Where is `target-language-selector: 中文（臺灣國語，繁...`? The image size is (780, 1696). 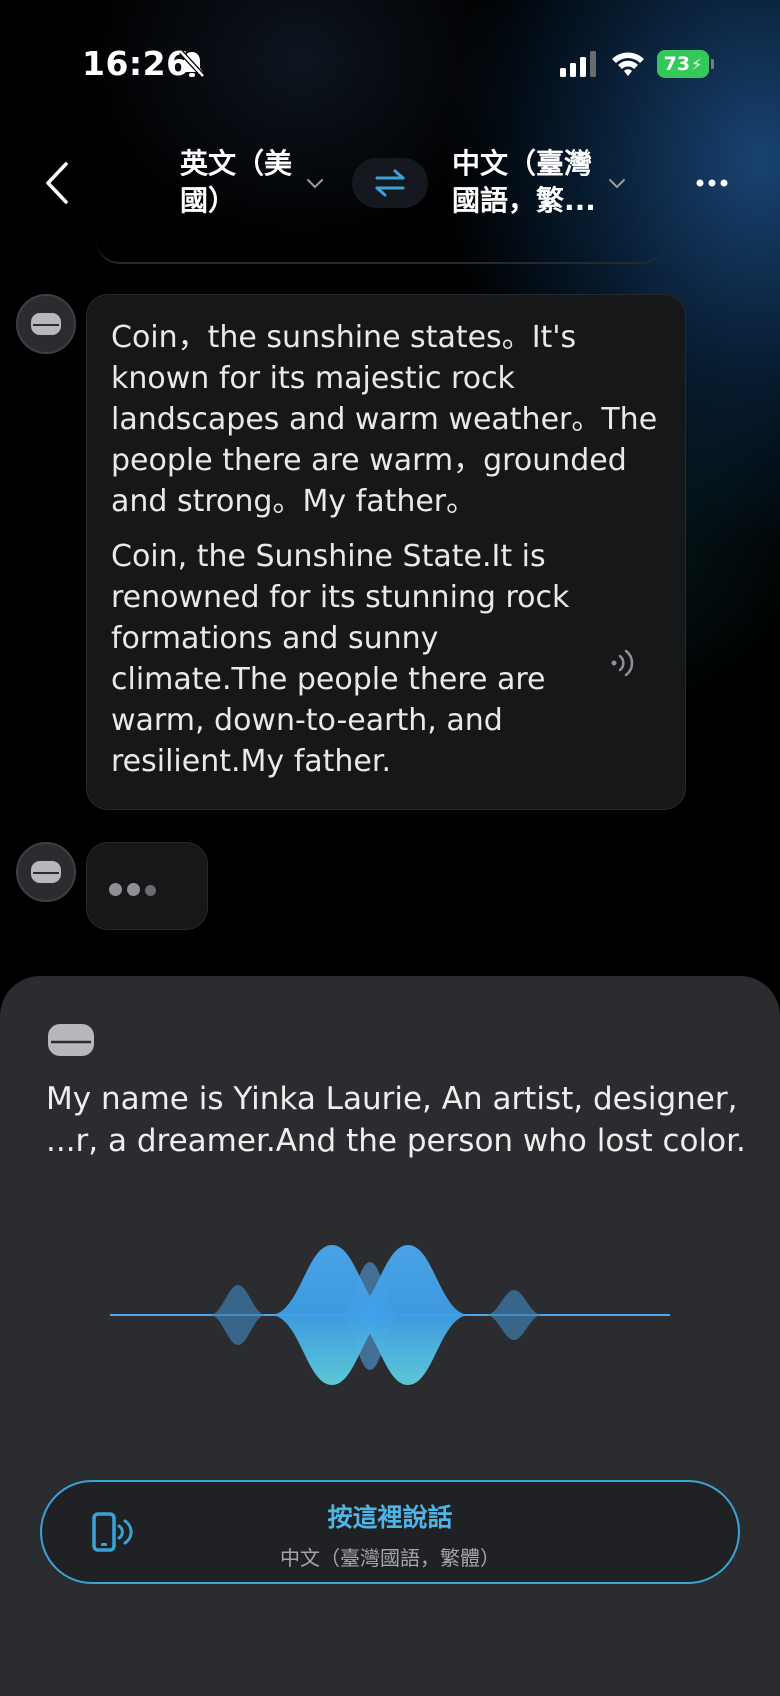
target-language-selector: 中文（臺灣國語，繁... is located at coordinates (532, 182).